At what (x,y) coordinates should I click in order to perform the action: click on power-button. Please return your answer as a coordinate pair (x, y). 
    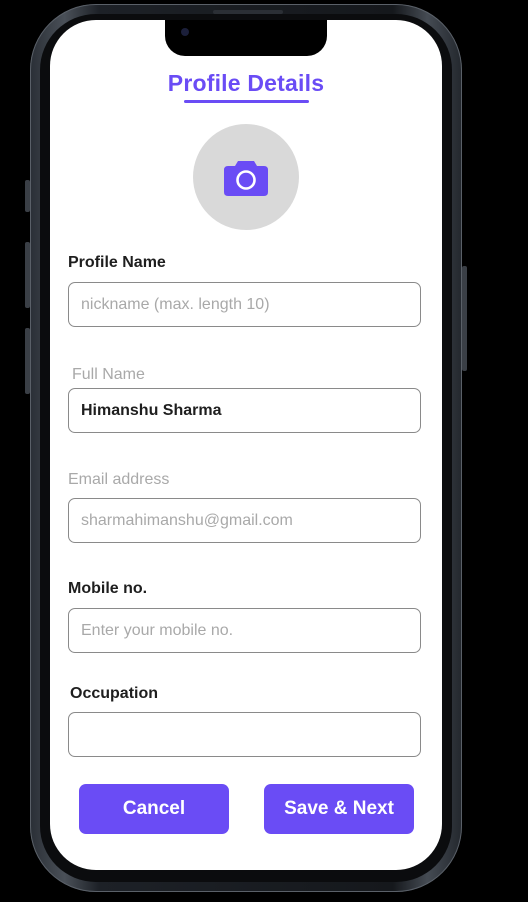
    Looking at the image, I should click on (464, 318).